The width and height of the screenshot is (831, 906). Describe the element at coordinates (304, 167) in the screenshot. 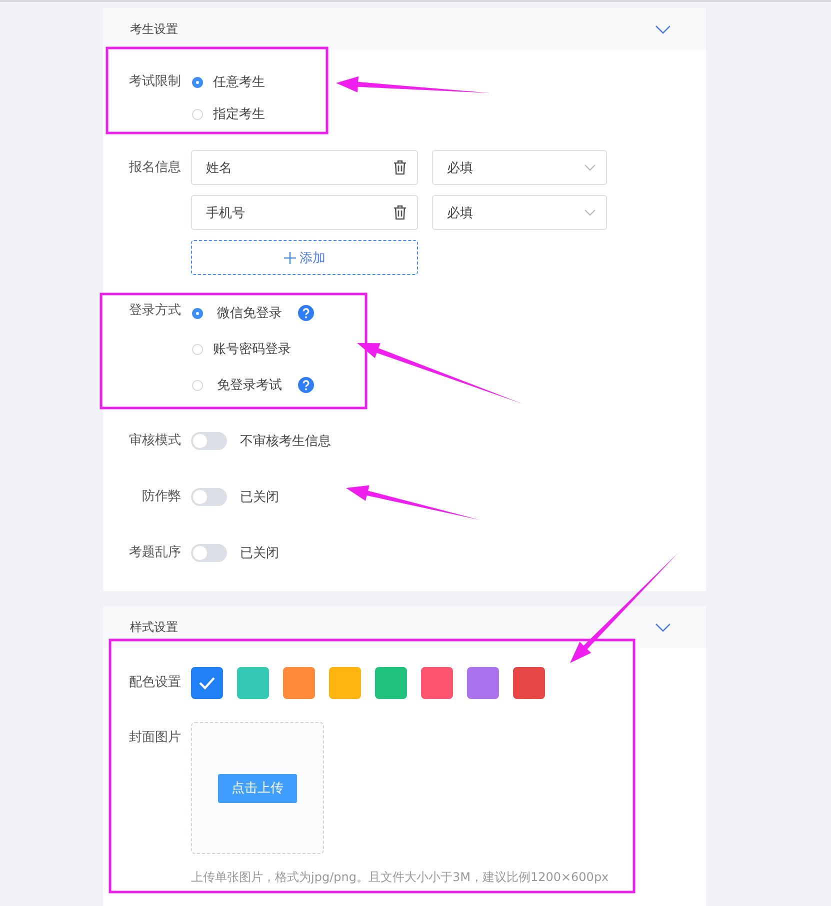

I see `text-field: 姓名` at that location.